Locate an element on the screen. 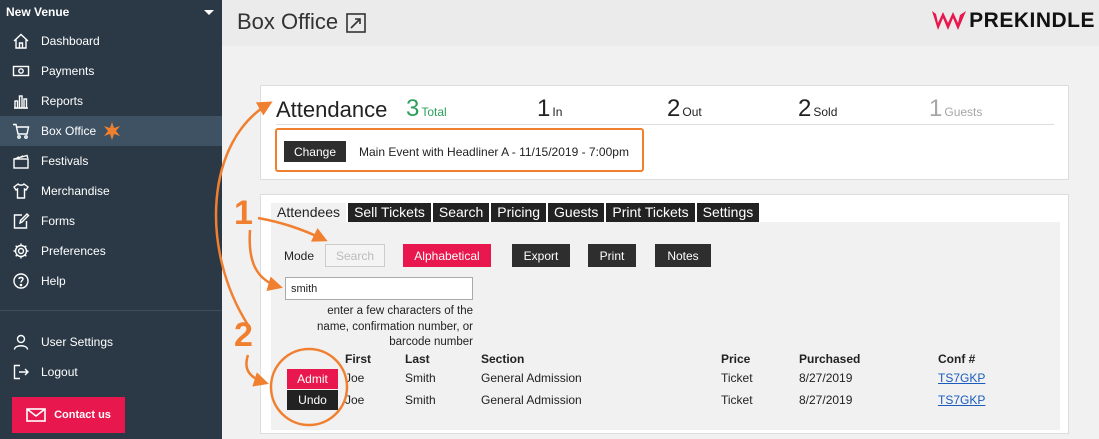 The width and height of the screenshot is (1099, 439). tab-sell-tickets: Sell Tickets is located at coordinates (389, 212).